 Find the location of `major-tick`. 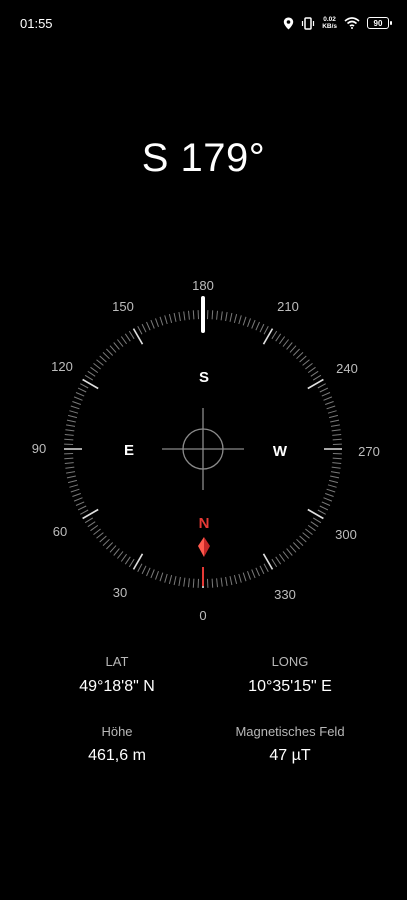

major-tick is located at coordinates (138, 336).